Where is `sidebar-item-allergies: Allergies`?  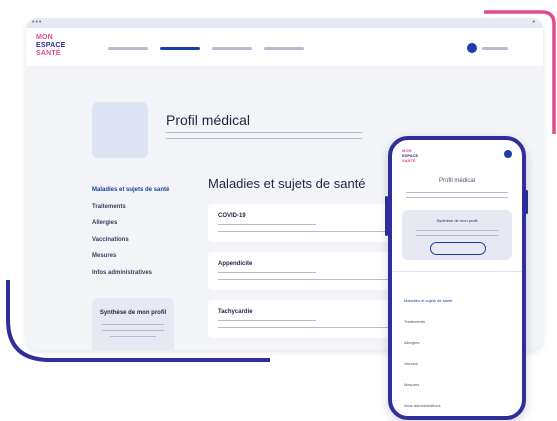
sidebar-item-allergies: Allergies is located at coordinates (130, 223).